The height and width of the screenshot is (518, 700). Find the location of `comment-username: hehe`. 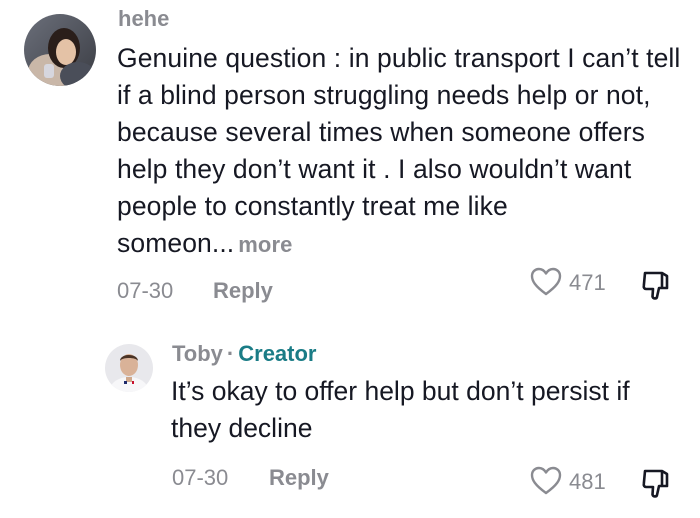

comment-username: hehe is located at coordinates (143, 19).